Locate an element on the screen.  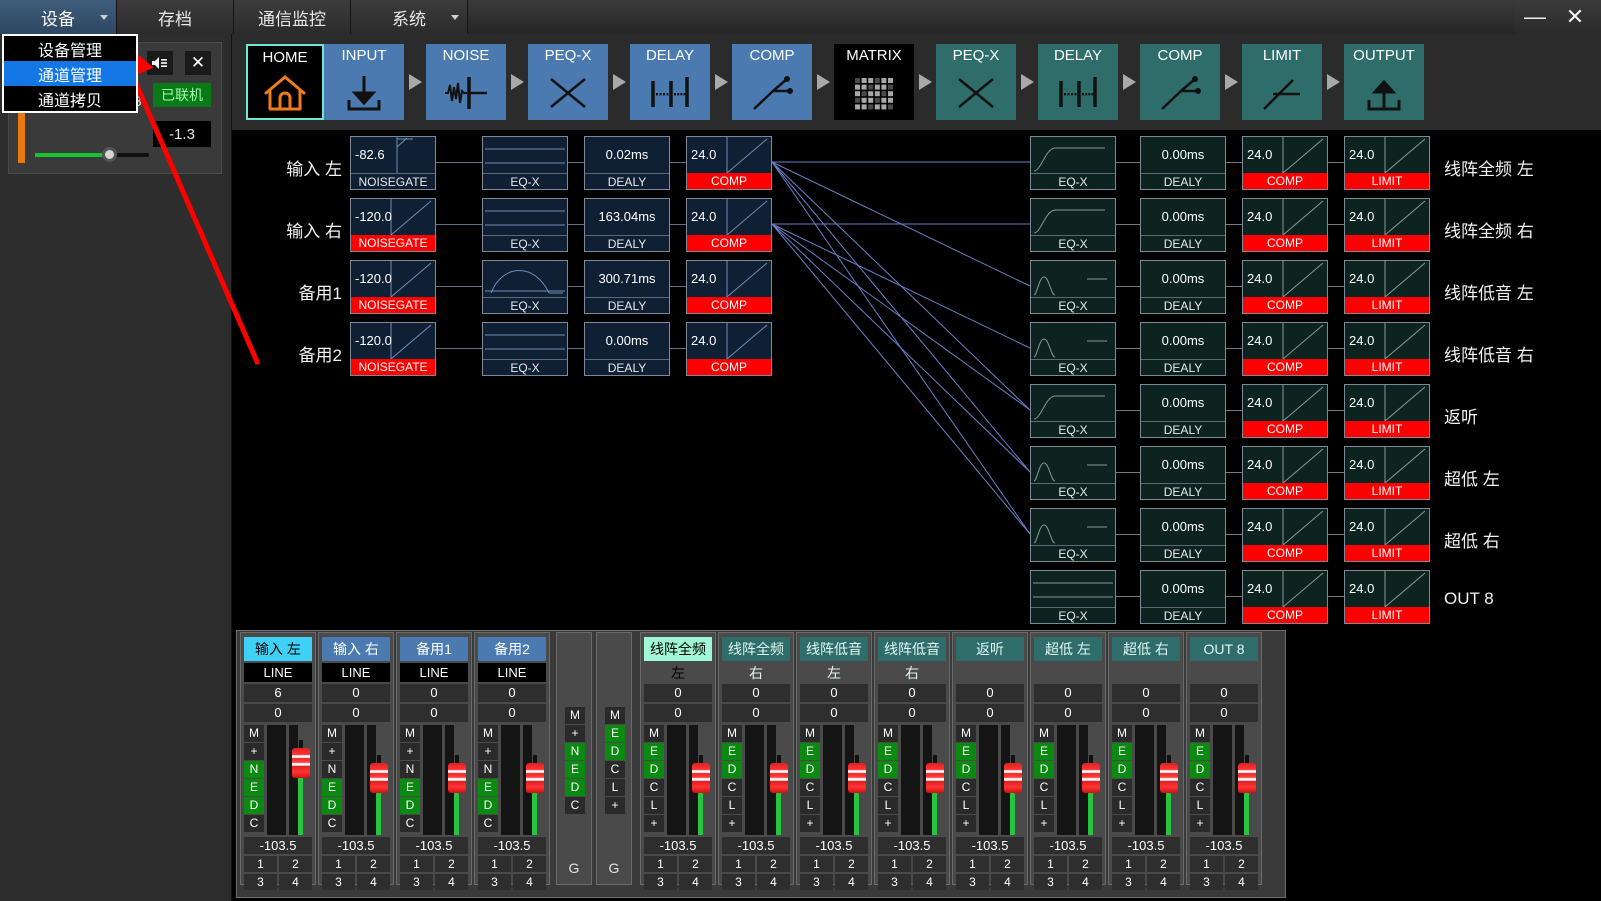
mixer-strip-name: 线阵全频 左 is located at coordinates (678, 659).